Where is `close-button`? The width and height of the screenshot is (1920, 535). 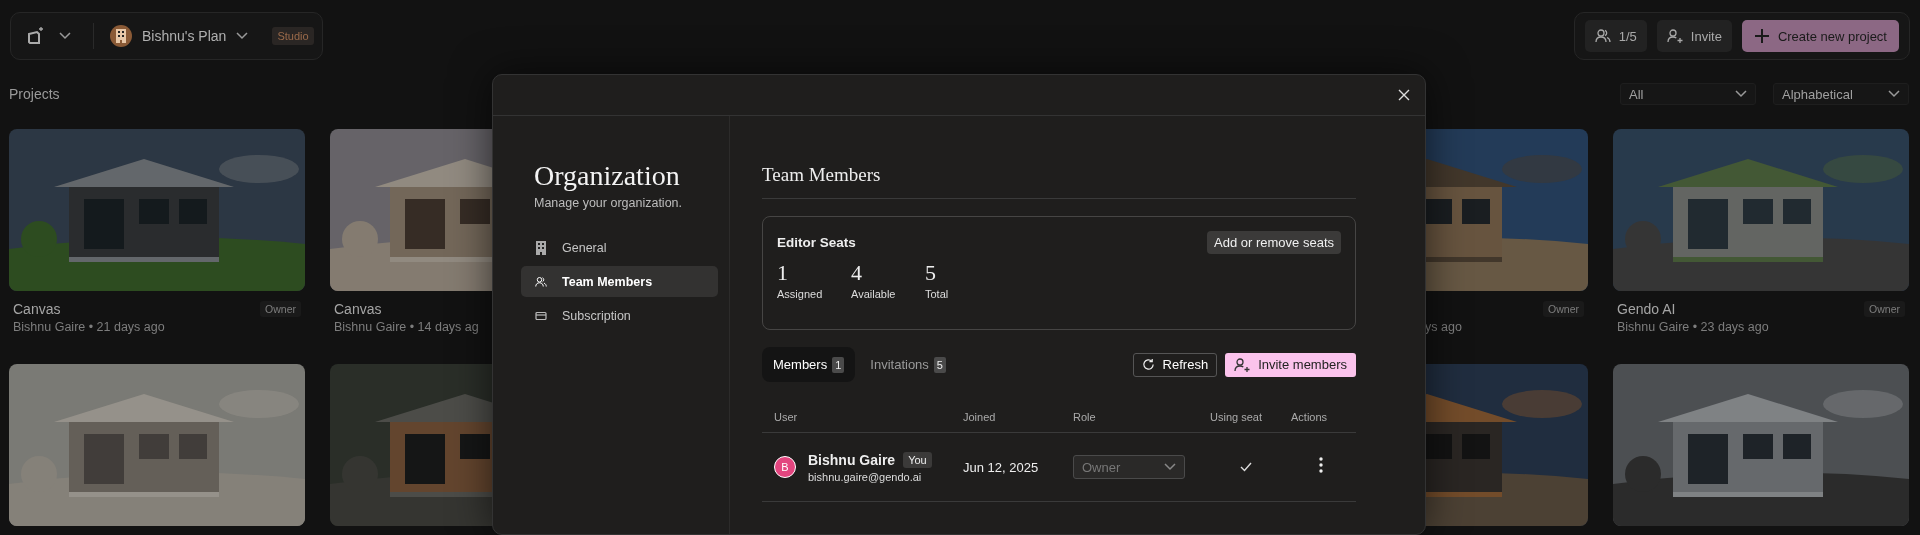 close-button is located at coordinates (1404, 95).